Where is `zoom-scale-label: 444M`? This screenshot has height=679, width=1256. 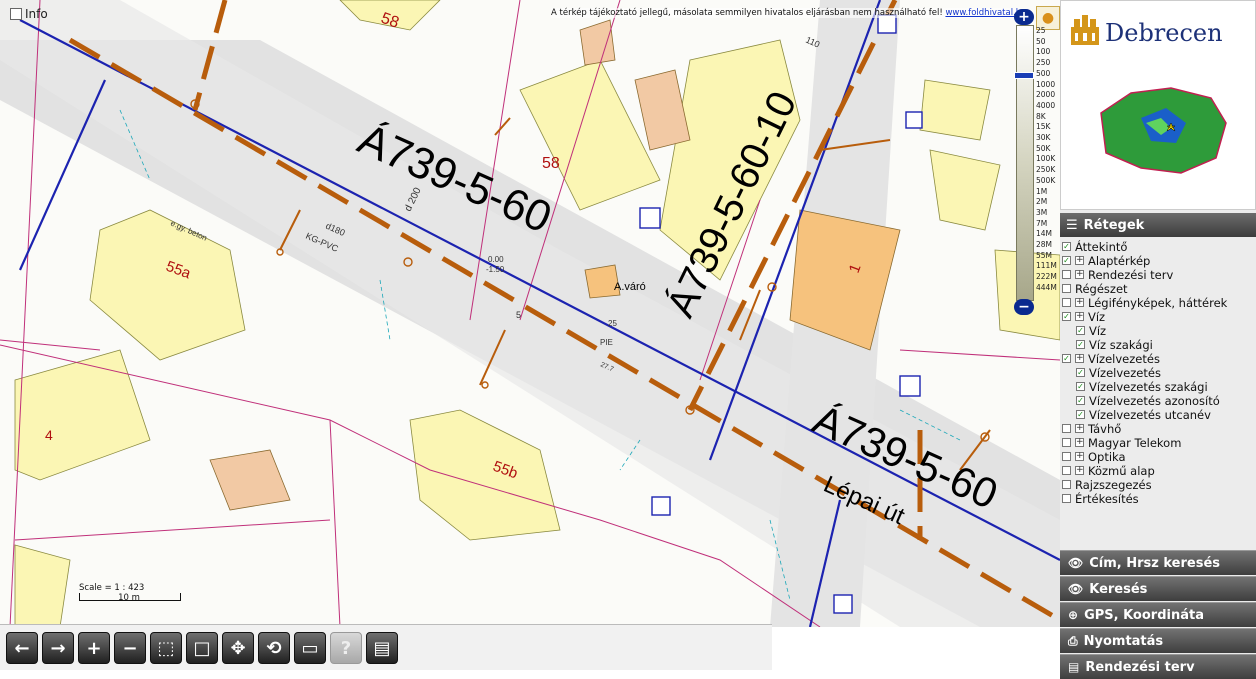
zoom-scale-label: 444M is located at coordinates (1046, 288).